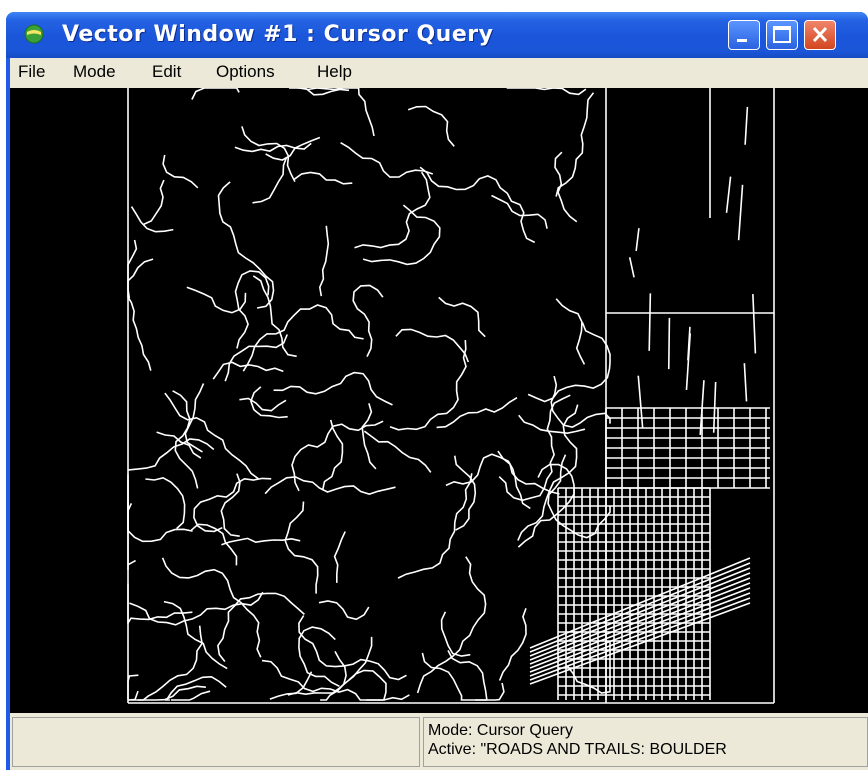 The width and height of the screenshot is (868, 770). I want to click on maximize-button, so click(782, 35).